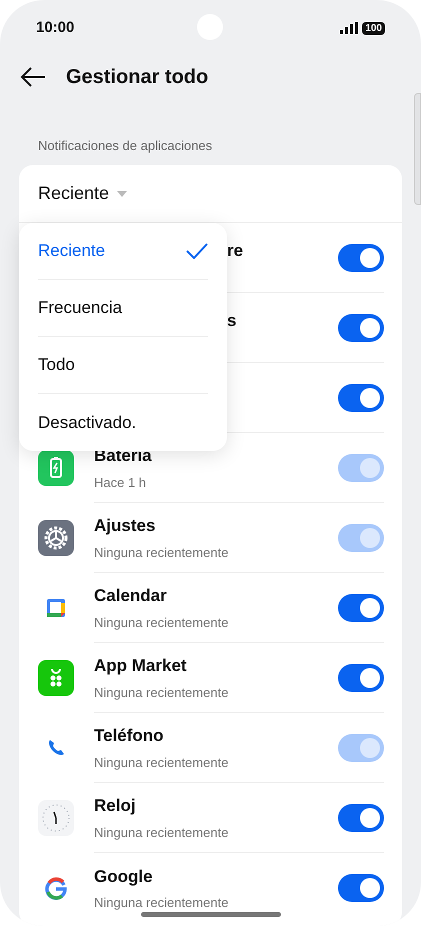  What do you see at coordinates (125, 145) in the screenshot?
I see `section-label: Notificaciones de aplicaciones` at bounding box center [125, 145].